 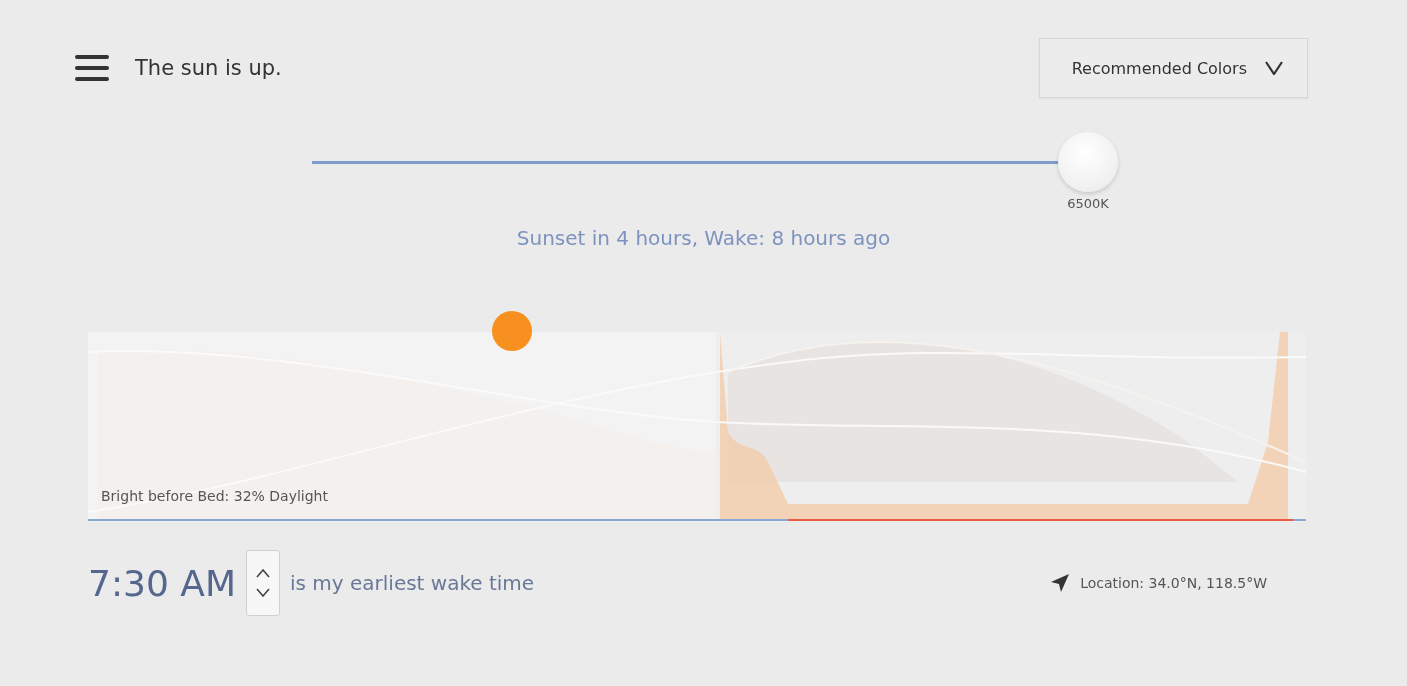 I want to click on wake-time: 7:30 AM, so click(x=162, y=583).